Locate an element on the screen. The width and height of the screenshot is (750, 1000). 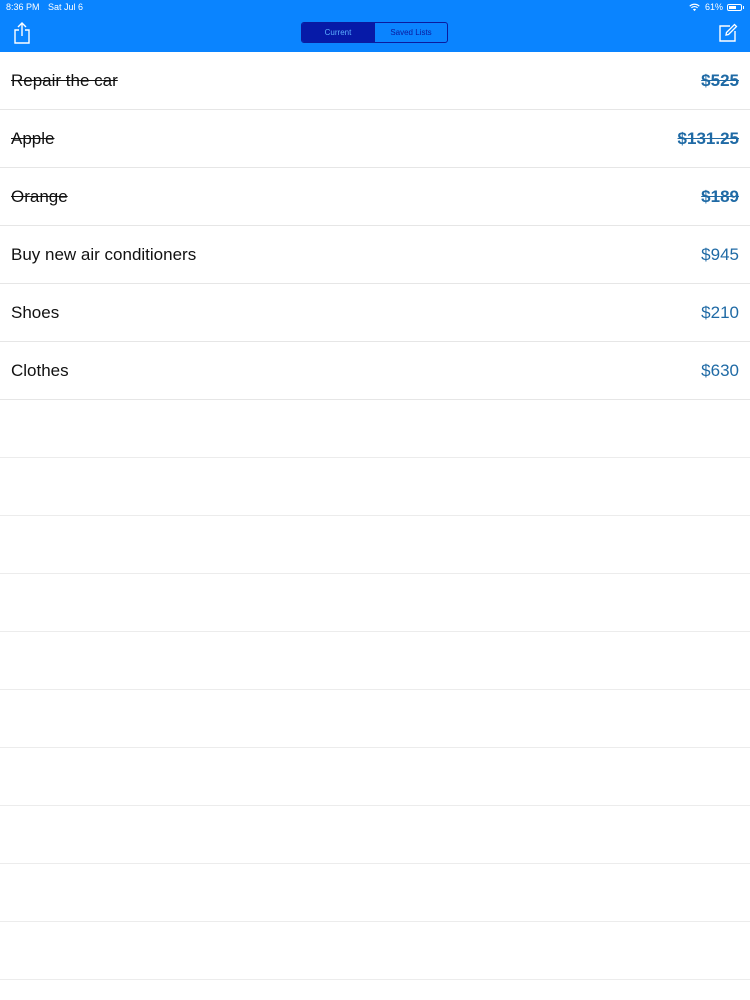
status-time: 8:36 PM is located at coordinates (23, 7).